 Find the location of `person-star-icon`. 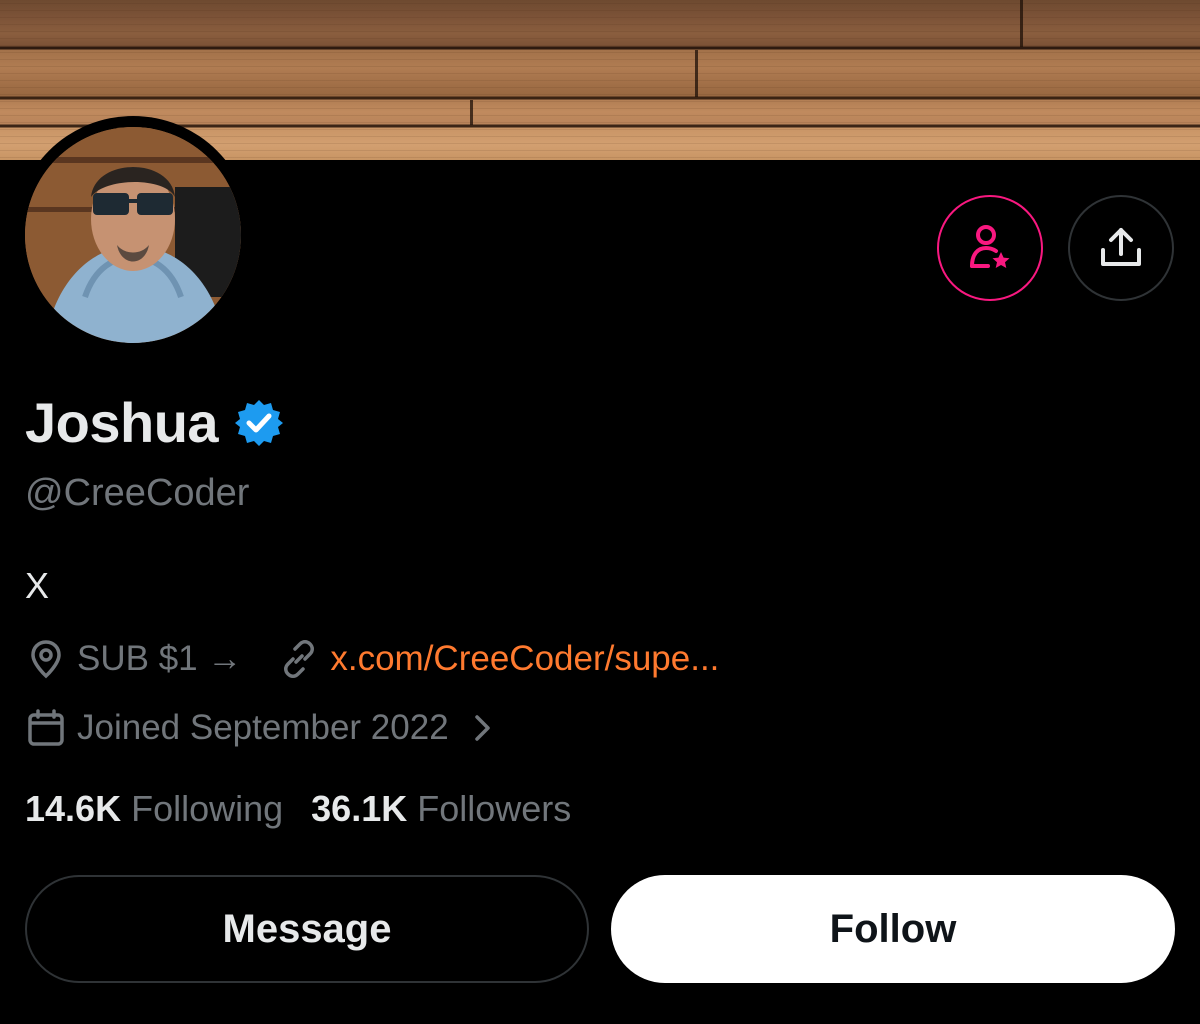

person-star-icon is located at coordinates (990, 246).